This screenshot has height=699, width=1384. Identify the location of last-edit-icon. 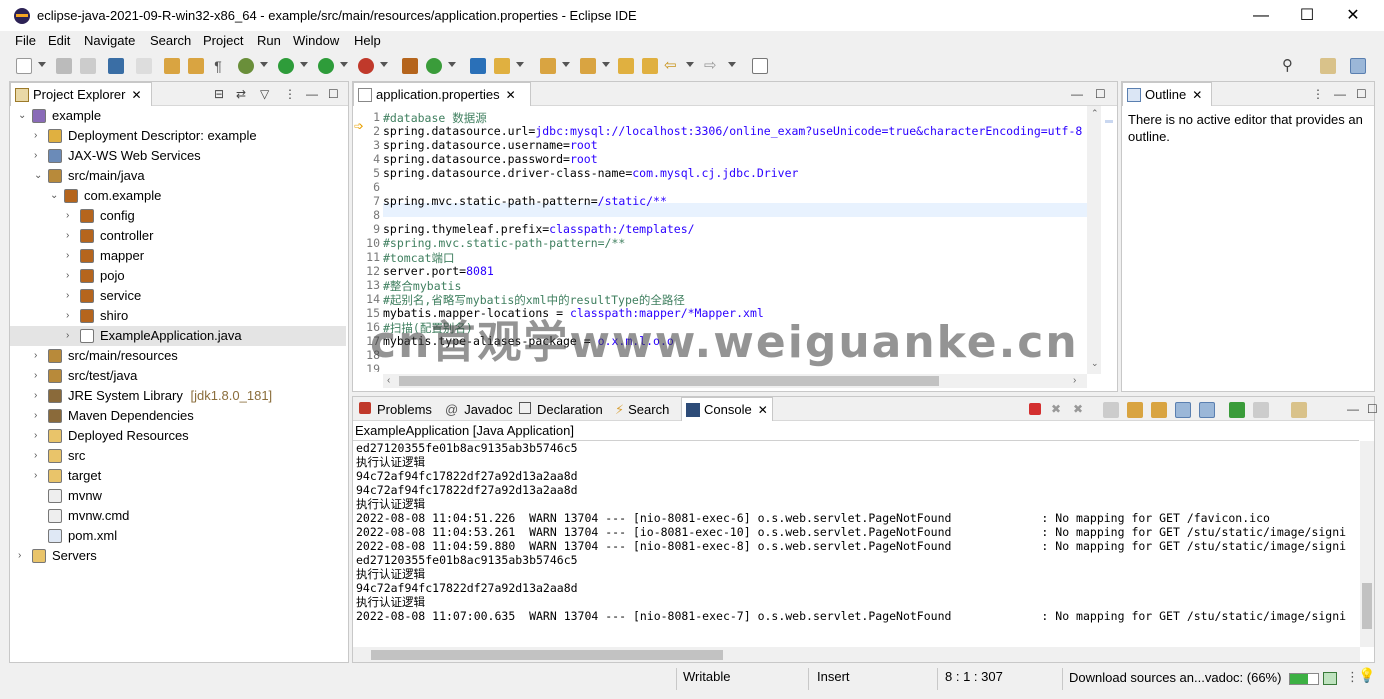
(626, 66).